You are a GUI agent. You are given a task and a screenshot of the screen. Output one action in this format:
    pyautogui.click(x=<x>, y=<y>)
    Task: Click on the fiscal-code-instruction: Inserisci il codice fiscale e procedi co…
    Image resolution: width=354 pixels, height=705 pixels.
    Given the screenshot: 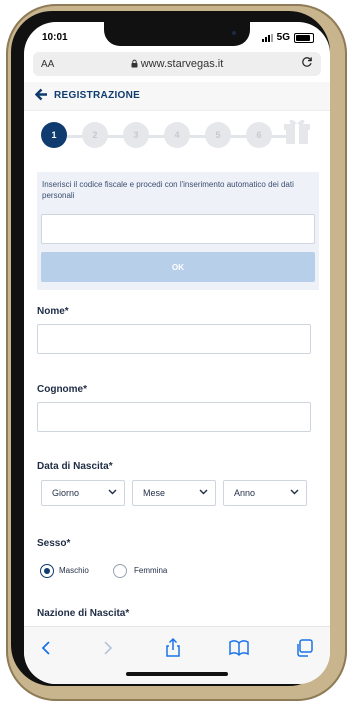 What is the action you would take?
    pyautogui.click(x=168, y=190)
    